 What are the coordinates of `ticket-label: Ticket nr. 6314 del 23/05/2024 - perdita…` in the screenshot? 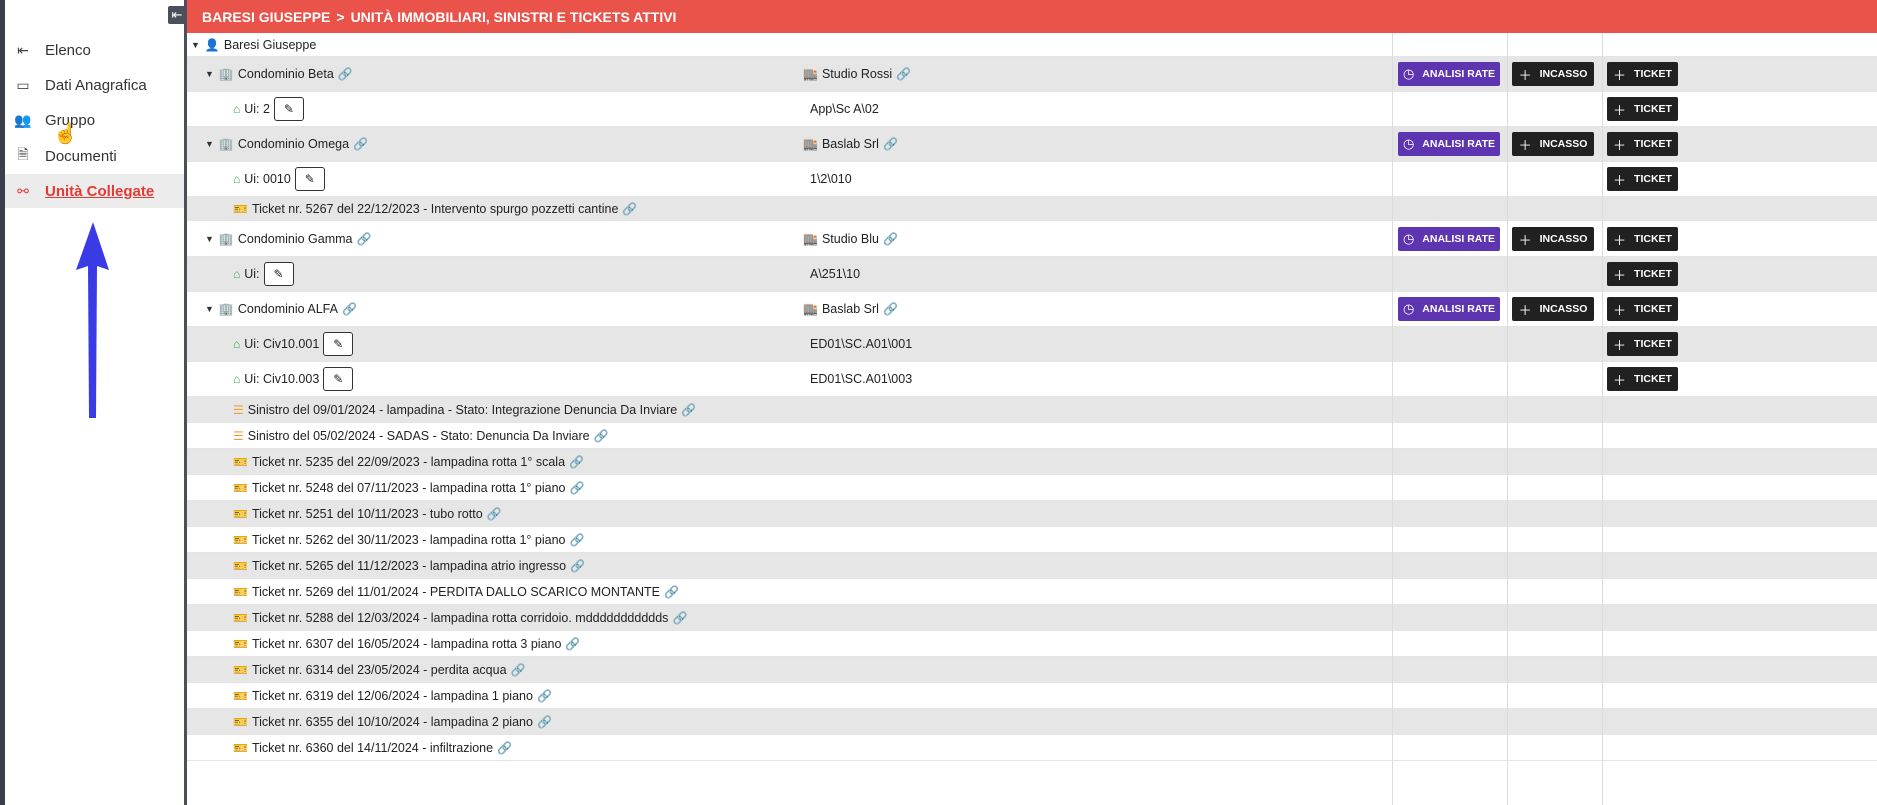 It's located at (379, 669).